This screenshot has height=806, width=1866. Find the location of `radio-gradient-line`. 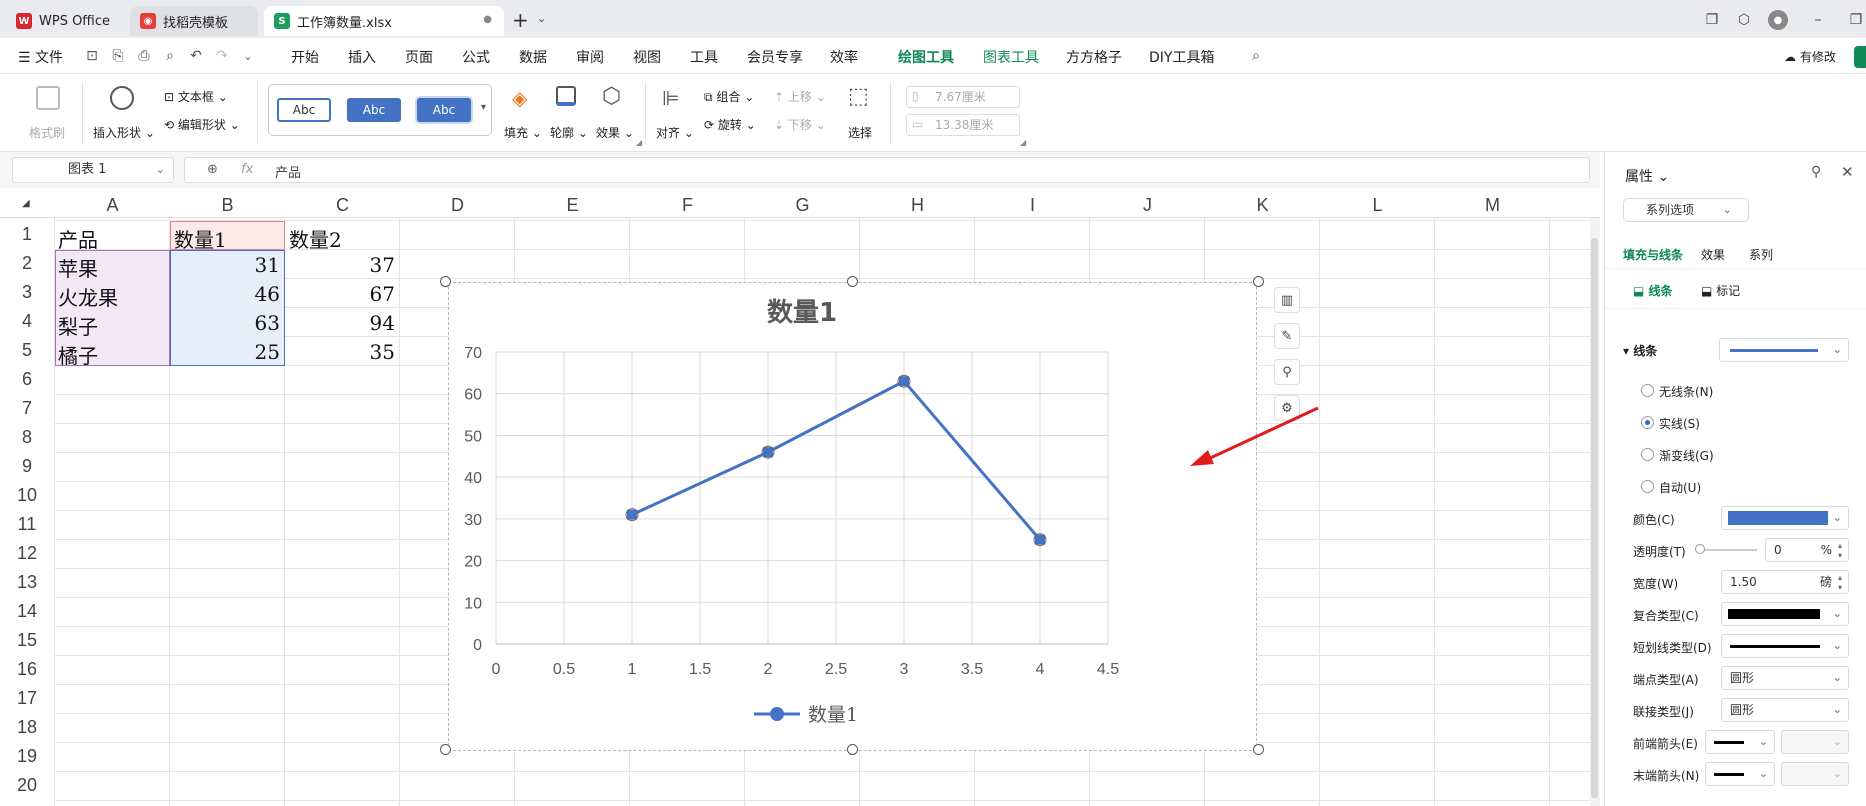

radio-gradient-line is located at coordinates (1647, 454).